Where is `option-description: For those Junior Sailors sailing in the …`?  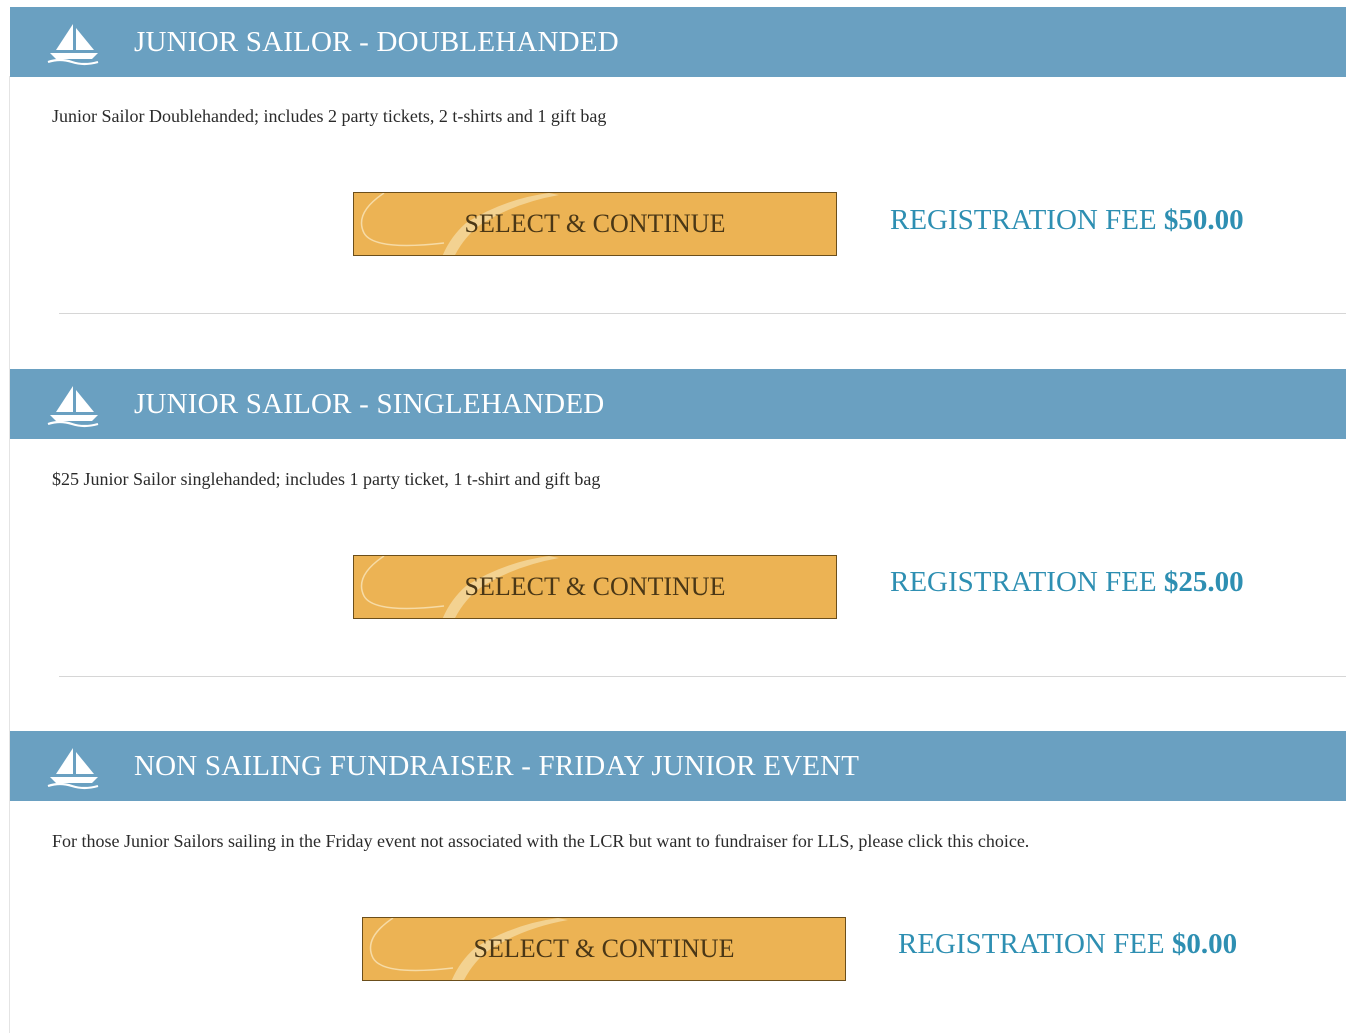 option-description: For those Junior Sailors sailing in the … is located at coordinates (541, 841).